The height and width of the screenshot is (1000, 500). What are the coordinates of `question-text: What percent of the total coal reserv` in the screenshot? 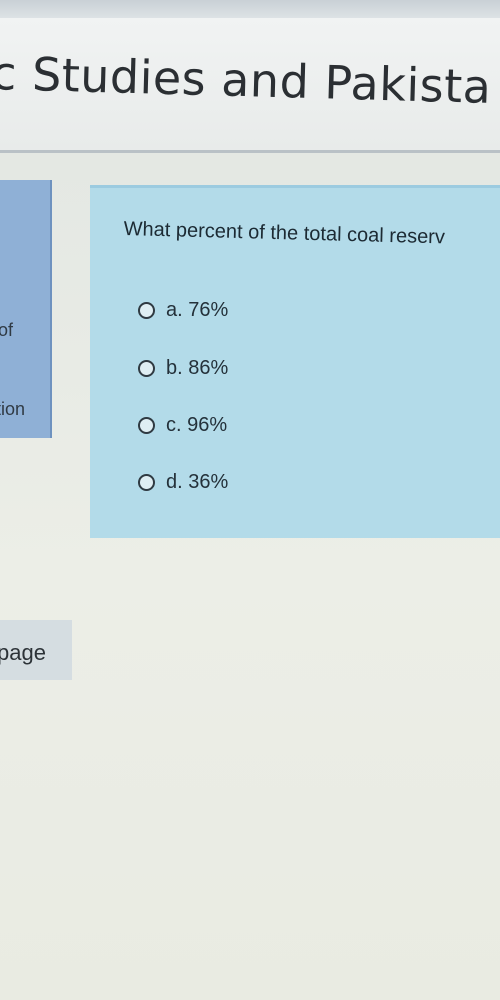 It's located at (284, 233).